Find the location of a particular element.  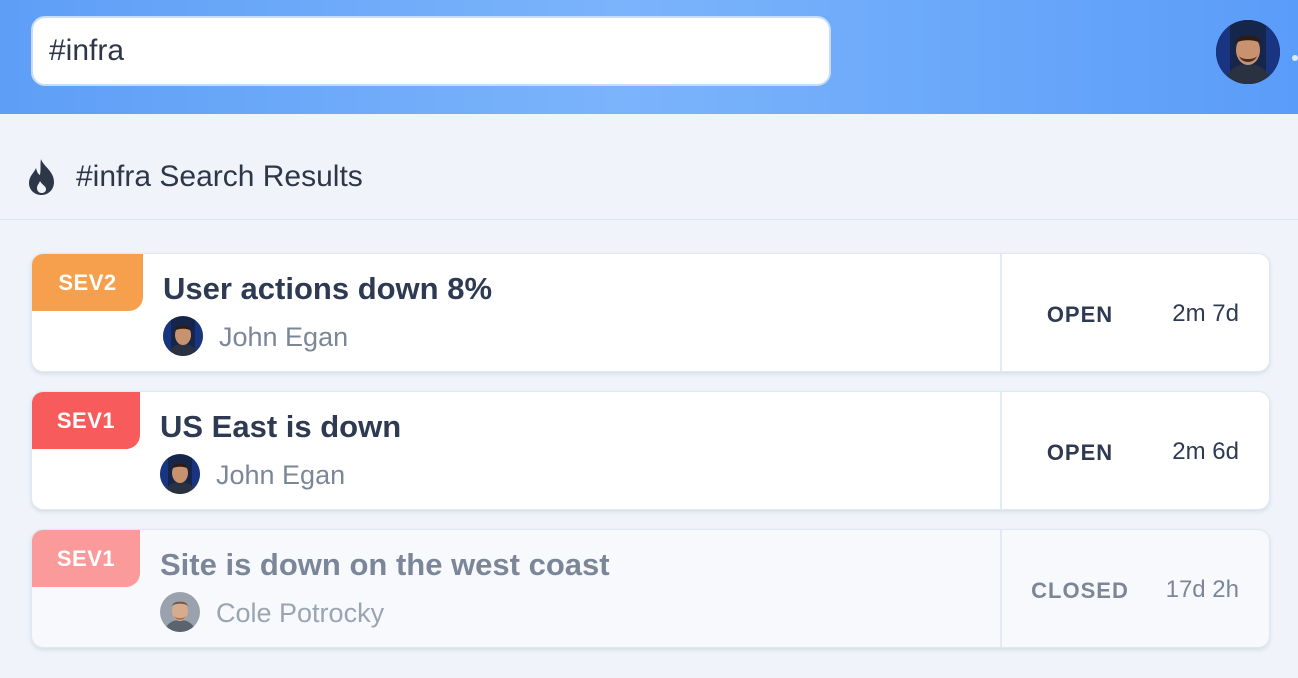

fire-icon is located at coordinates (41, 177).